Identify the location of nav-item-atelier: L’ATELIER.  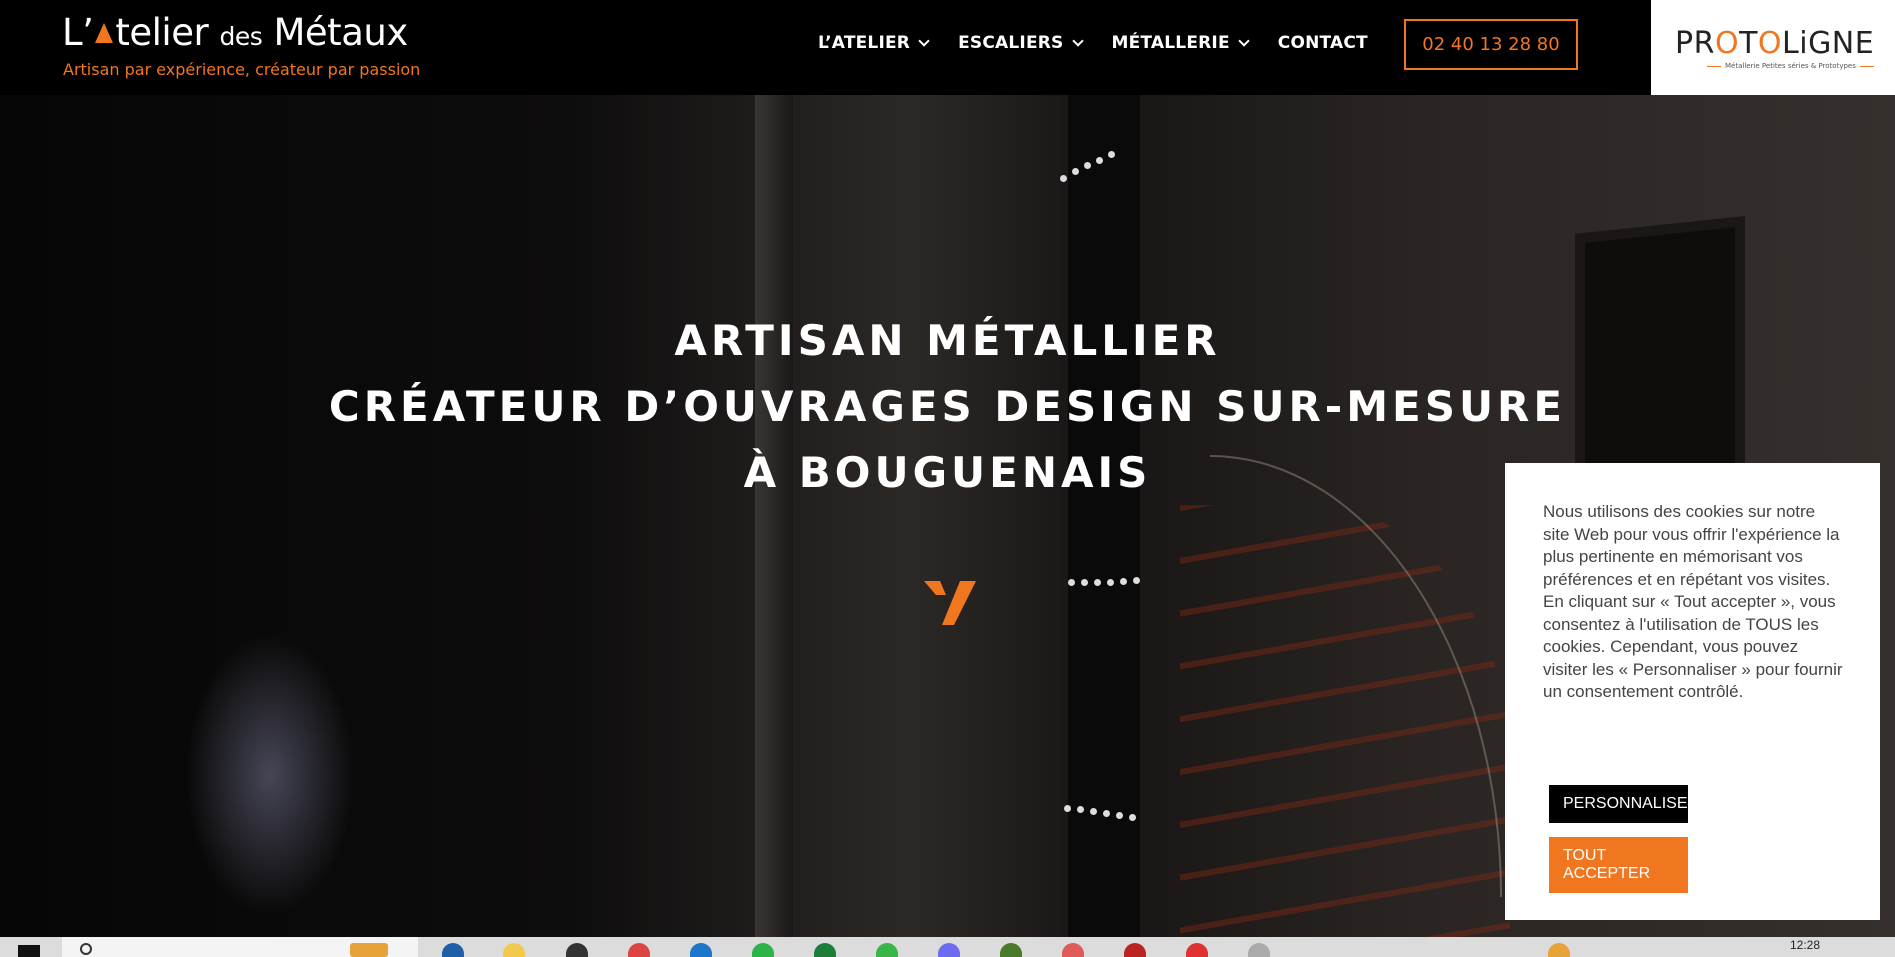
(874, 43).